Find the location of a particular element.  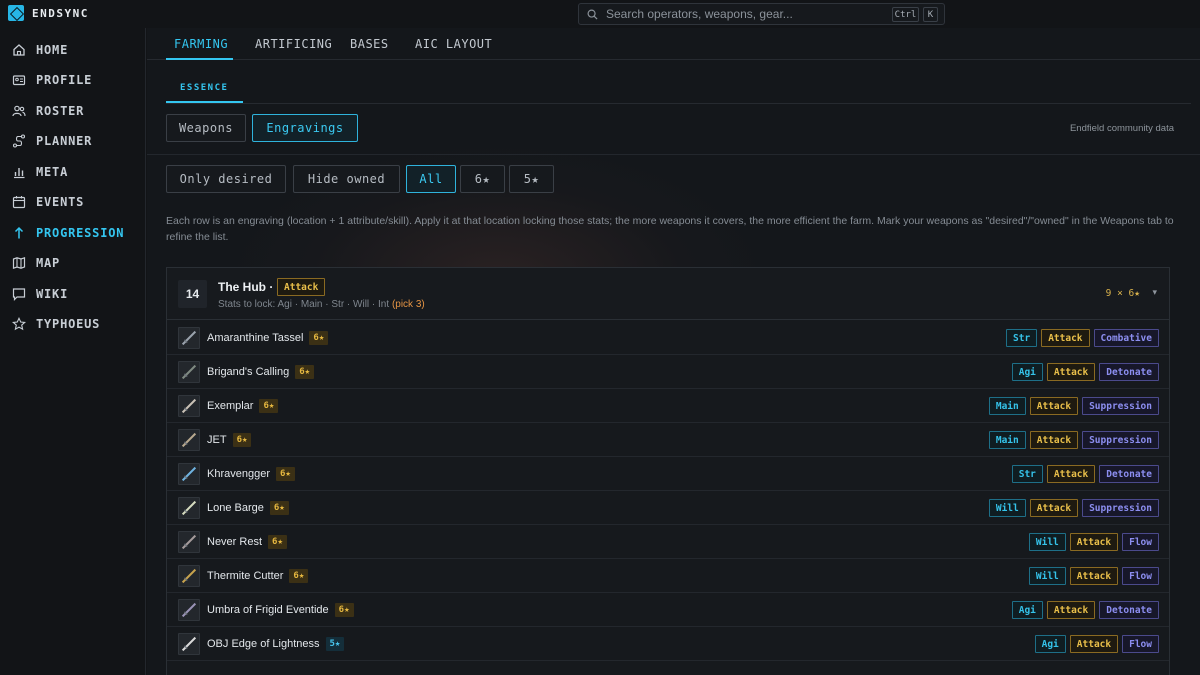

sidebar-item-planner: PLANNER is located at coordinates (73, 141).